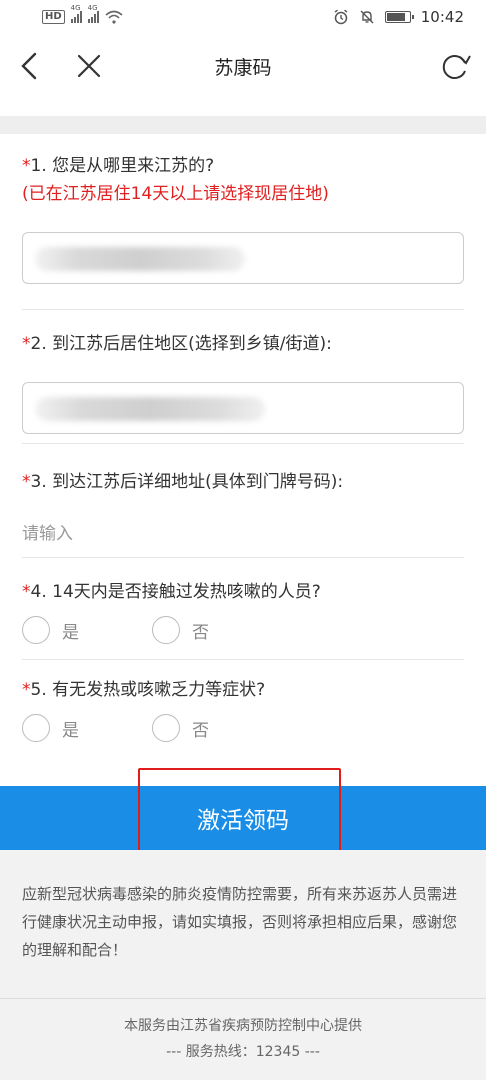  What do you see at coordinates (243, 17) in the screenshot?
I see `status-bar: HD 4G 4G 10:42` at bounding box center [243, 17].